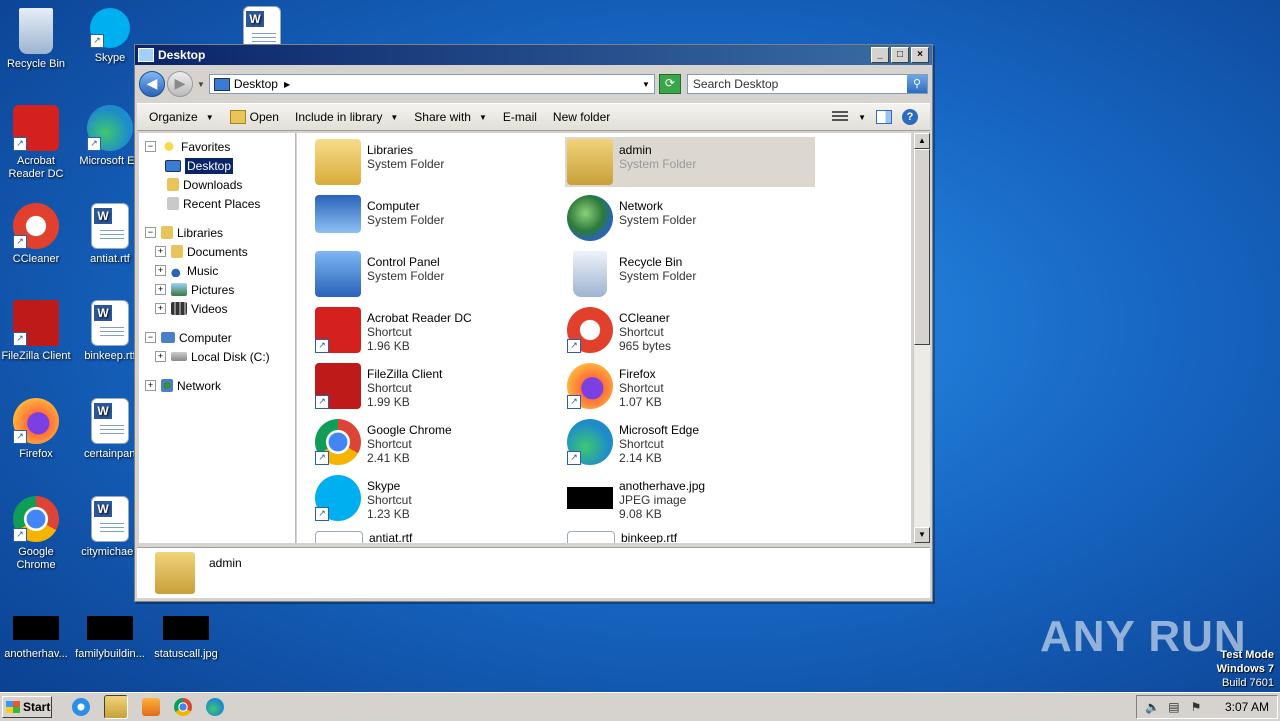 The image size is (1280, 721). Describe the element at coordinates (225, 563) in the screenshot. I see `details-item-name: admin` at that location.